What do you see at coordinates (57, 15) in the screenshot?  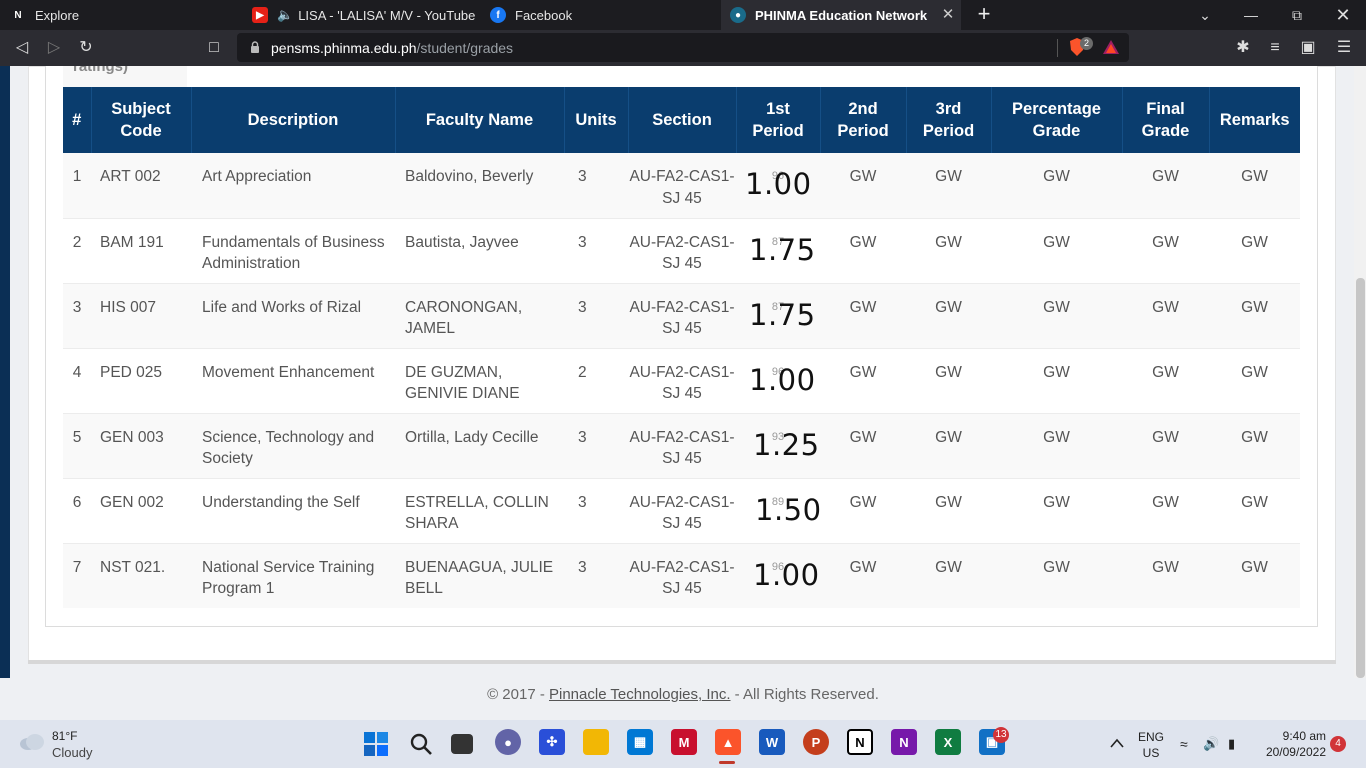 I see `tab-label: Explore` at bounding box center [57, 15].